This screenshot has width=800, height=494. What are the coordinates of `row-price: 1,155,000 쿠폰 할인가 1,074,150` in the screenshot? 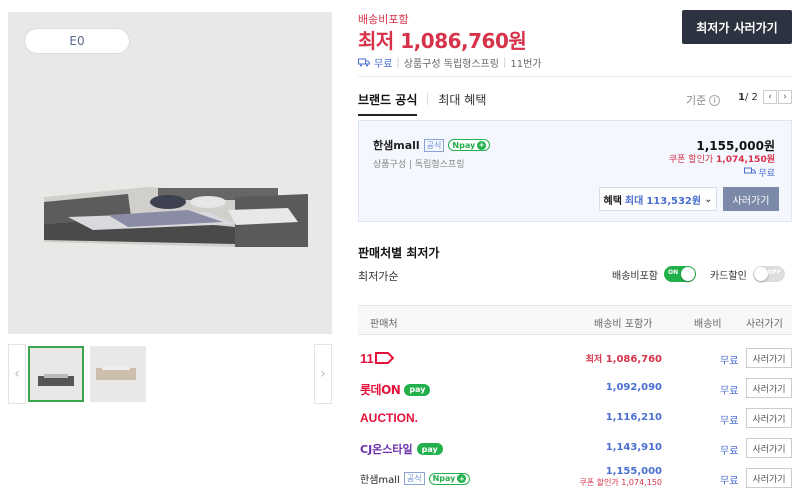 It's located at (620, 477).